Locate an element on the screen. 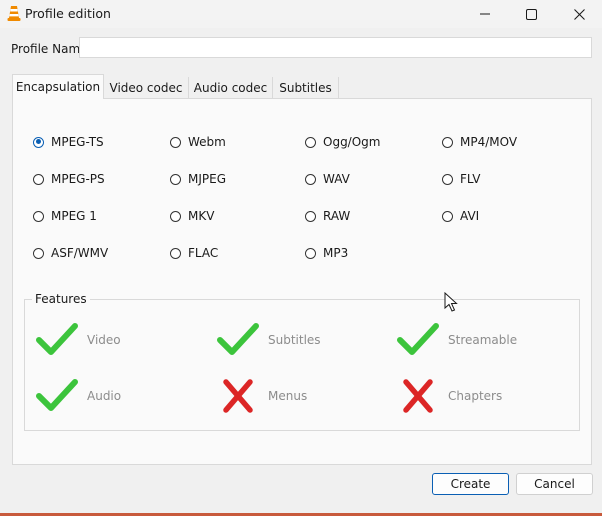 Image resolution: width=602 pixels, height=516 pixels. radio-label: MPEG-PS is located at coordinates (78, 179).